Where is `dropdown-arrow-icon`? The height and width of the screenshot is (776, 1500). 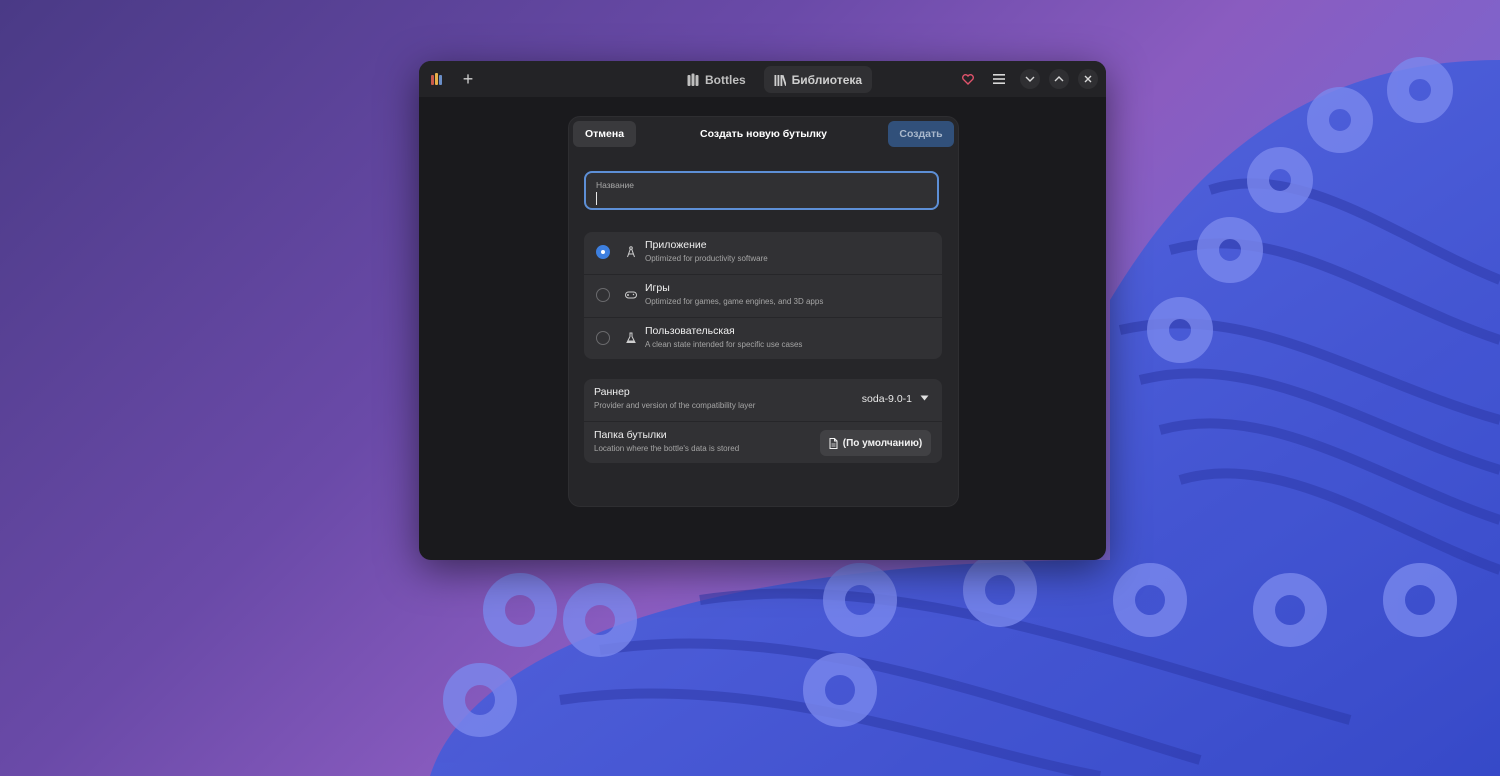
dropdown-arrow-icon is located at coordinates (925, 399).